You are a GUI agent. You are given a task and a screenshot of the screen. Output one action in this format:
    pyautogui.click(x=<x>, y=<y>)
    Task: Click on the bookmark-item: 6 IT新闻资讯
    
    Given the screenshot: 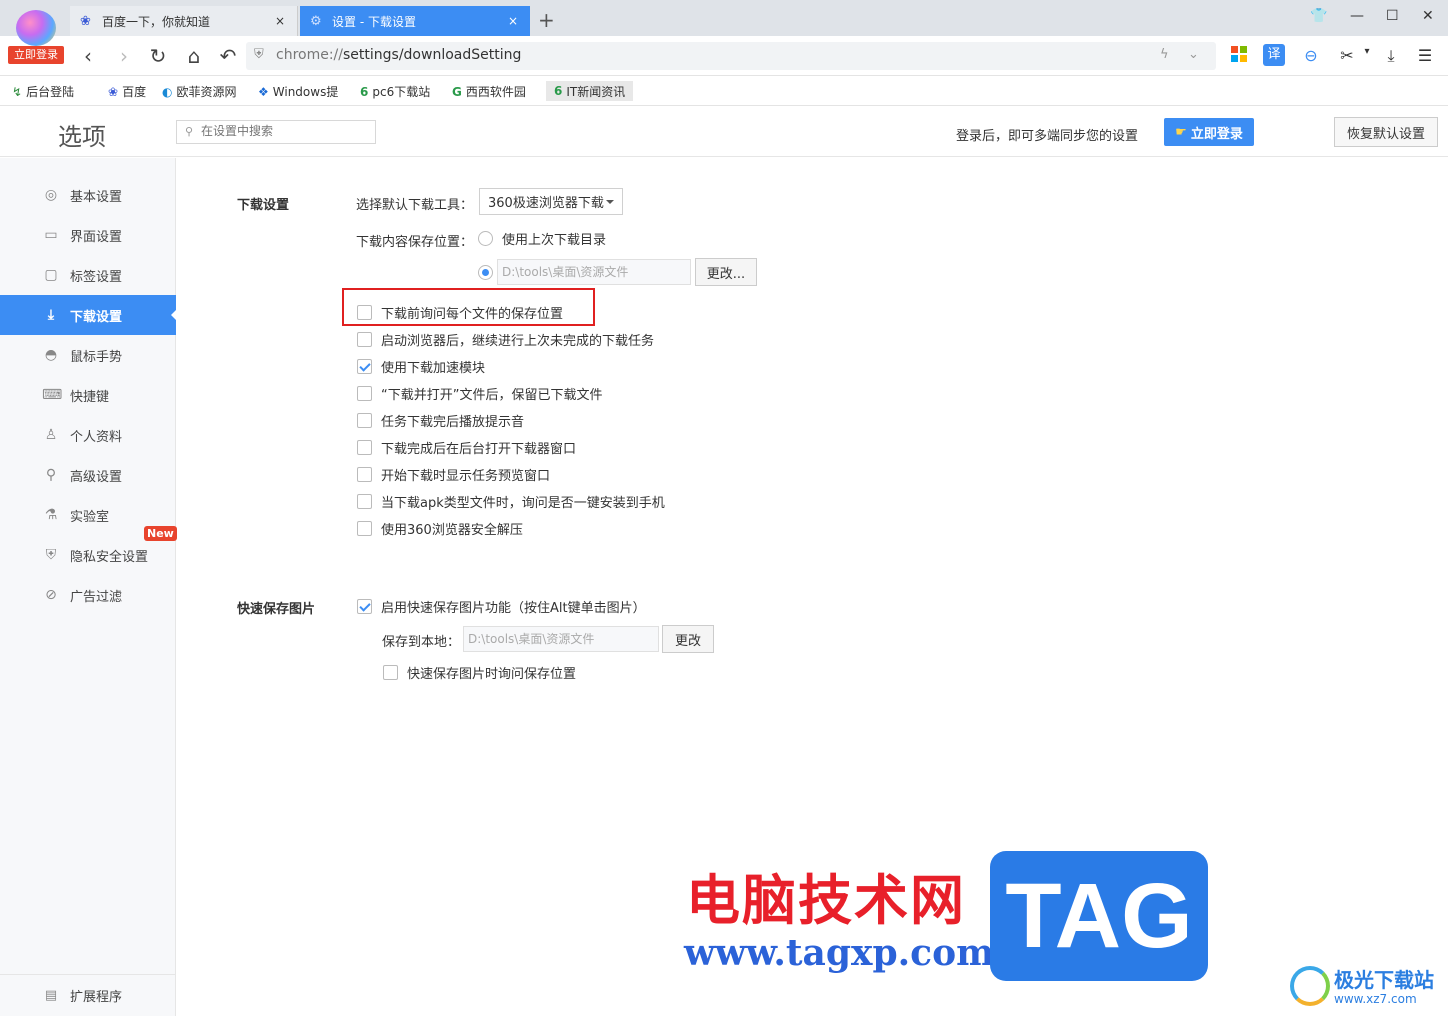 What is the action you would take?
    pyautogui.click(x=590, y=91)
    